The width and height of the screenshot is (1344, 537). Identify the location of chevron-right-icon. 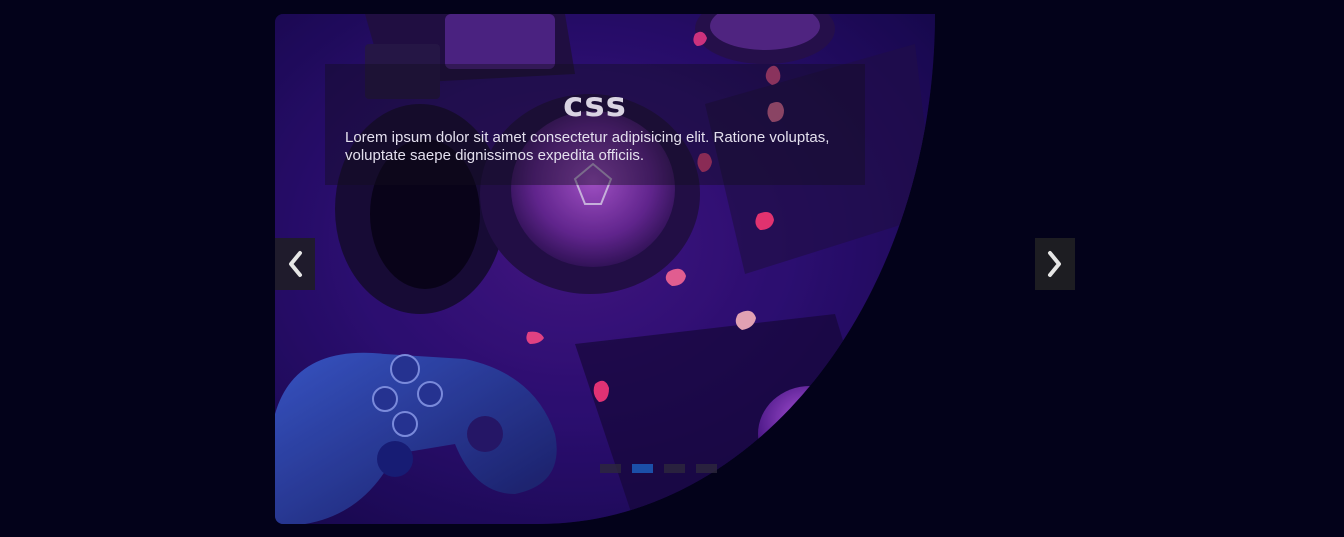
(1054, 264).